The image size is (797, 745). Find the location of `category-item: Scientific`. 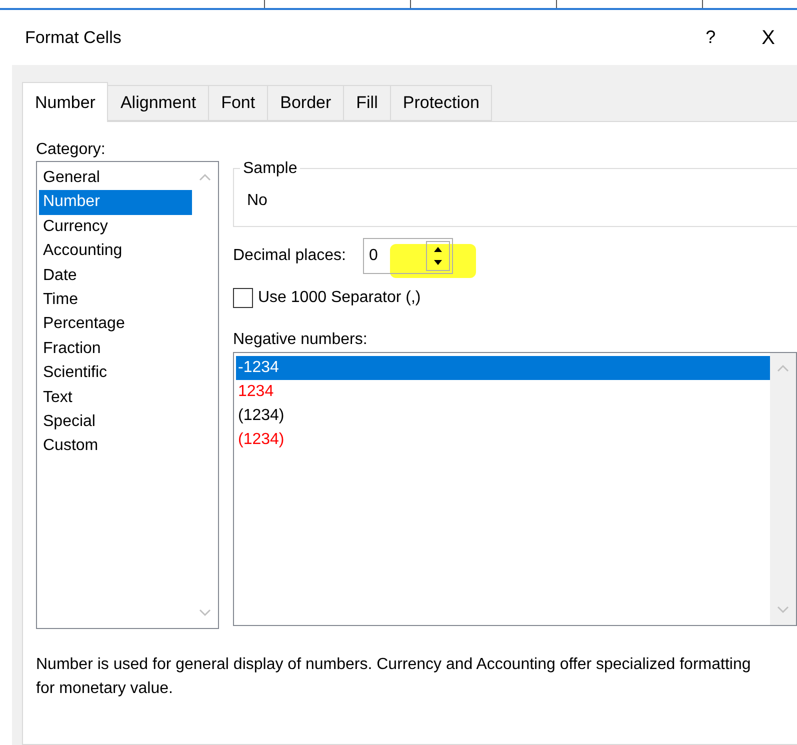

category-item: Scientific is located at coordinates (115, 373).